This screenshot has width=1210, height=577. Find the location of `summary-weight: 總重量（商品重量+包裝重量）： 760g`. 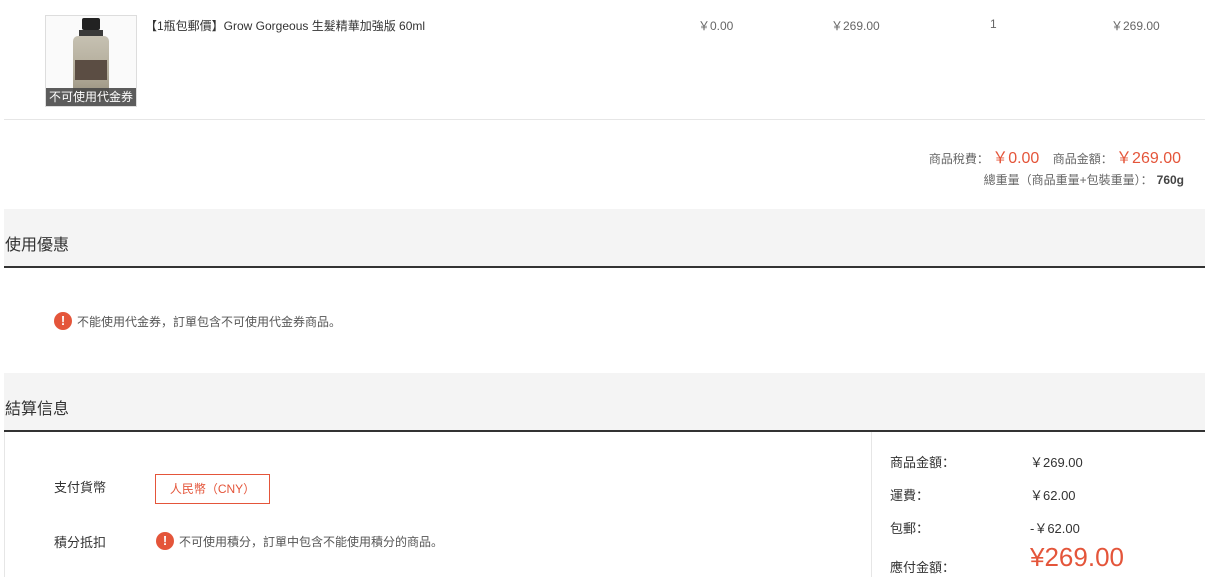

summary-weight: 總重量（商品重量+包裝重量）： 760g is located at coordinates (1084, 179).